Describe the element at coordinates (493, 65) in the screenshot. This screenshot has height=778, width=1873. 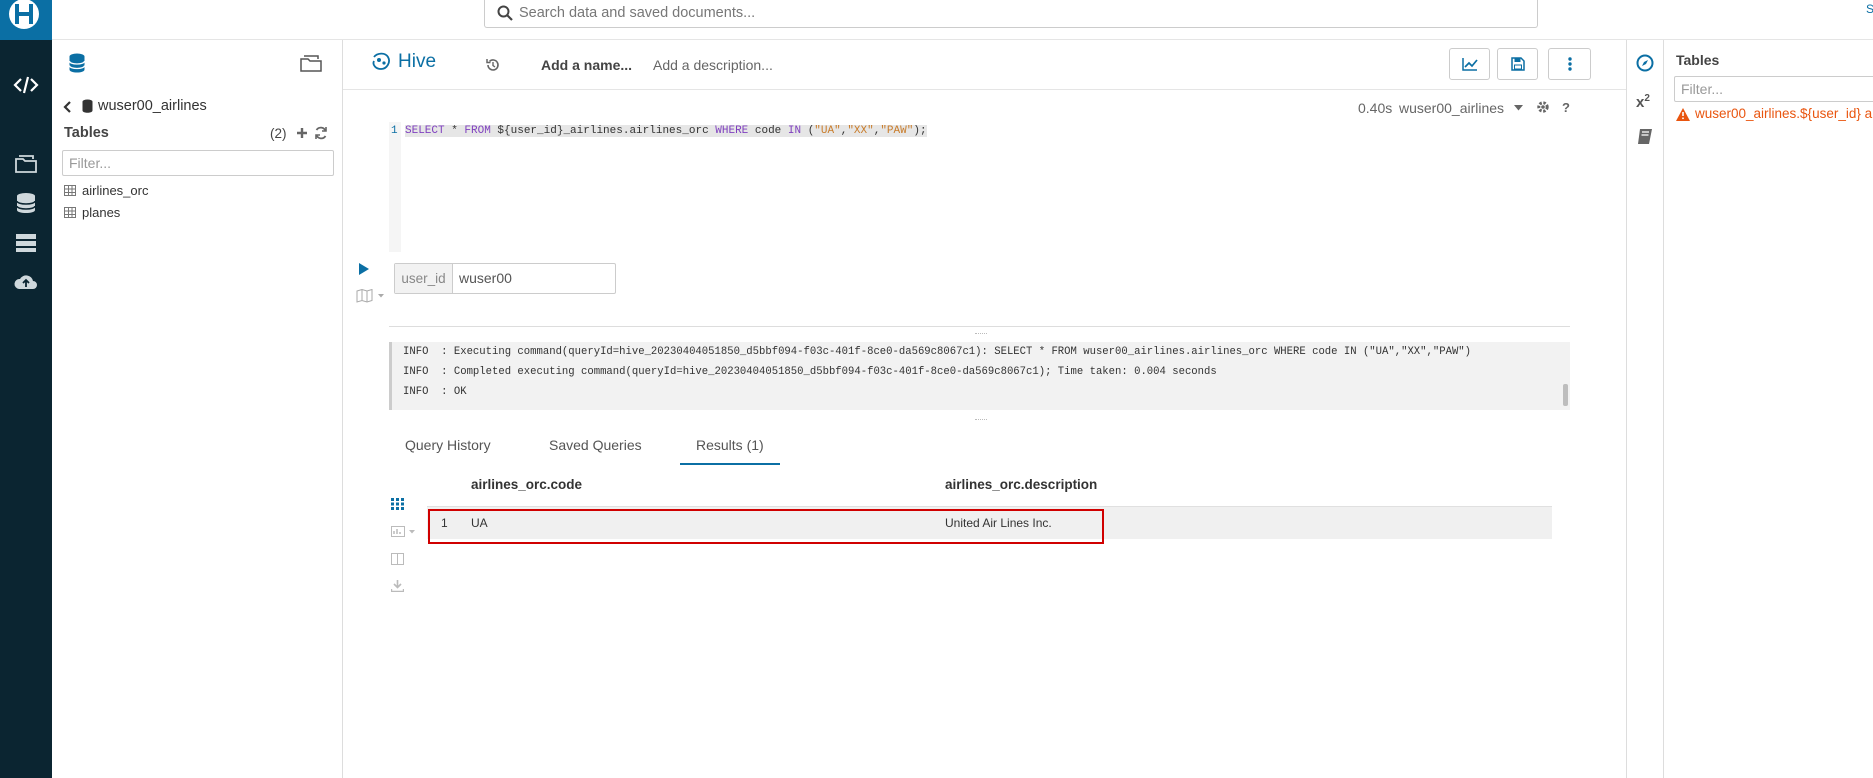
I see `history-icon` at that location.